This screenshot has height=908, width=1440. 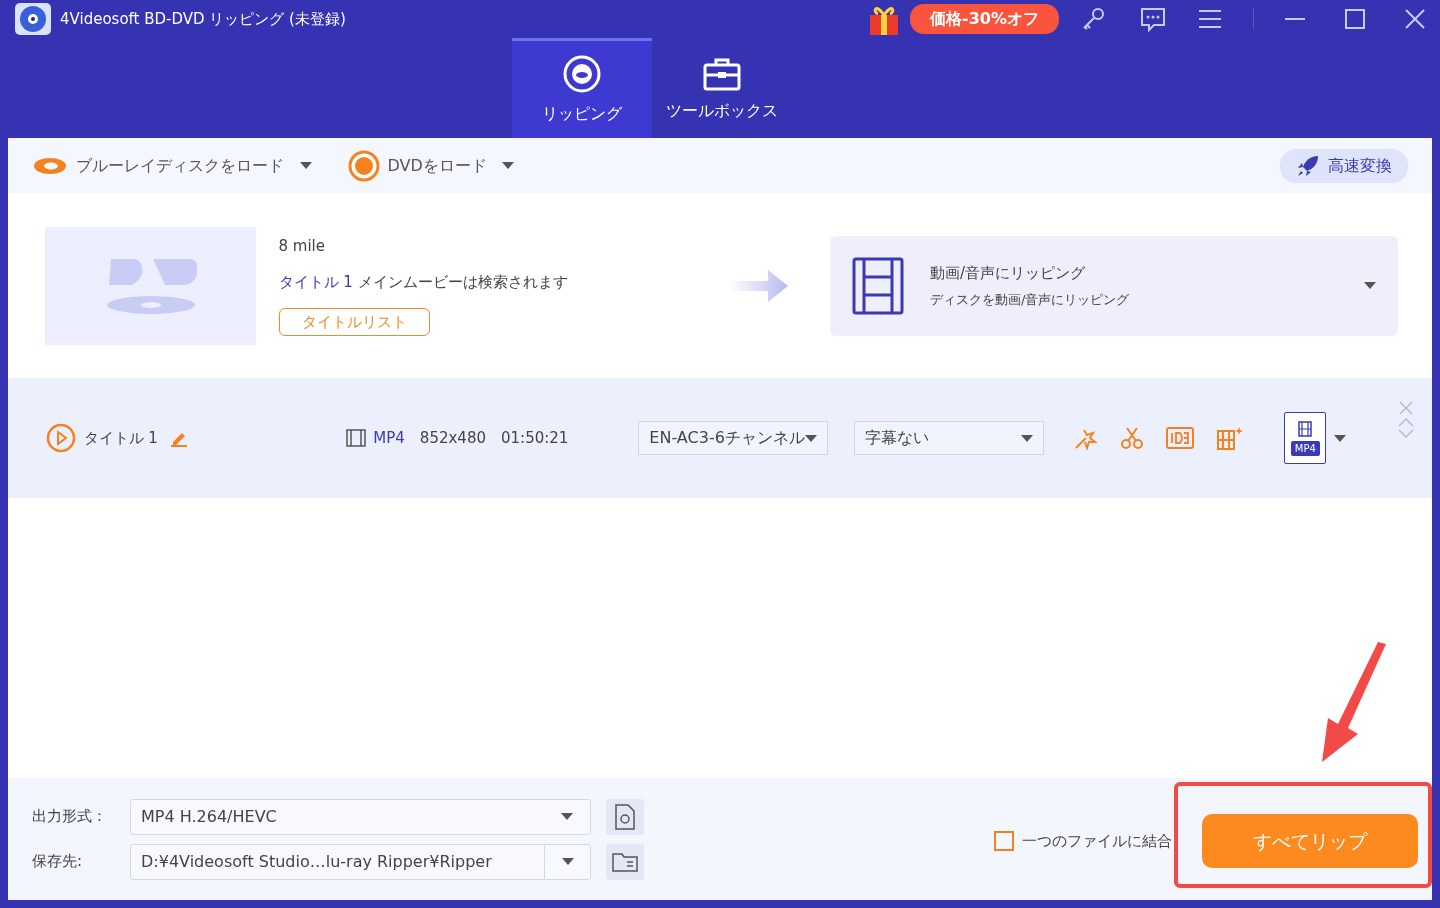 What do you see at coordinates (535, 438) in the screenshot?
I see `duration-text: 01:50:21` at bounding box center [535, 438].